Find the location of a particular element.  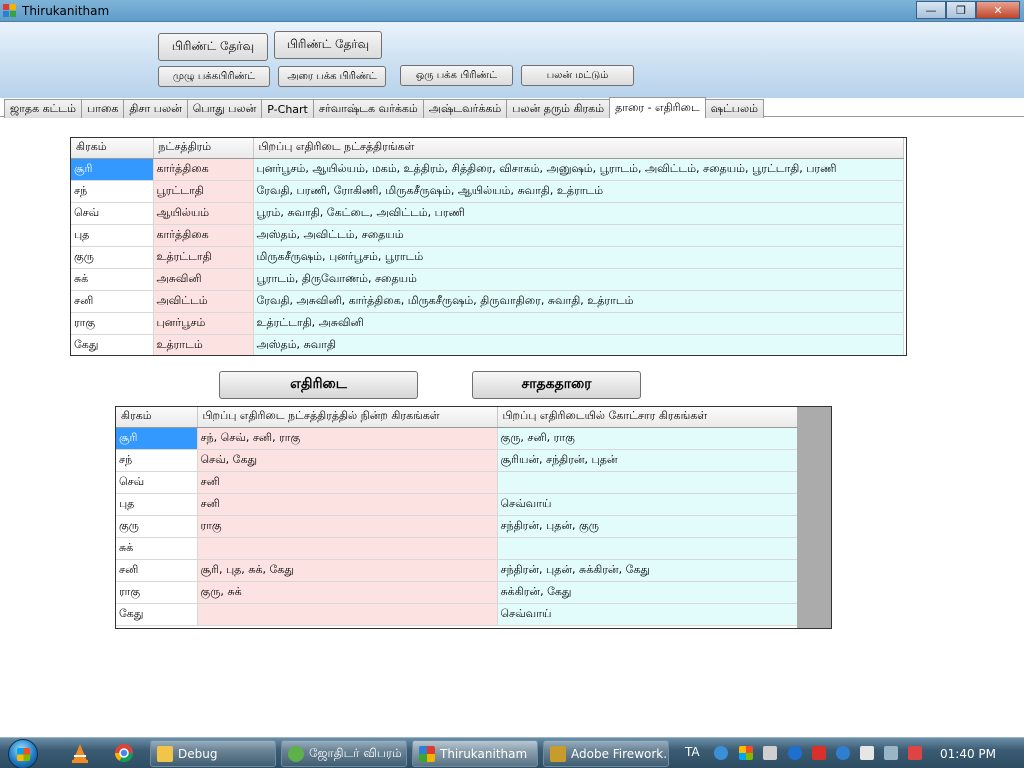

table-cell: மிருகசீருஷம், புனர்பூசம், பூராடம் is located at coordinates (578, 257).